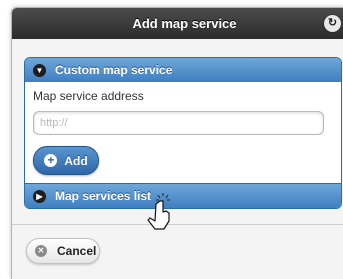 The image size is (343, 279). I want to click on custom-map-service-heading: ▼ Custom map service, so click(183, 70).